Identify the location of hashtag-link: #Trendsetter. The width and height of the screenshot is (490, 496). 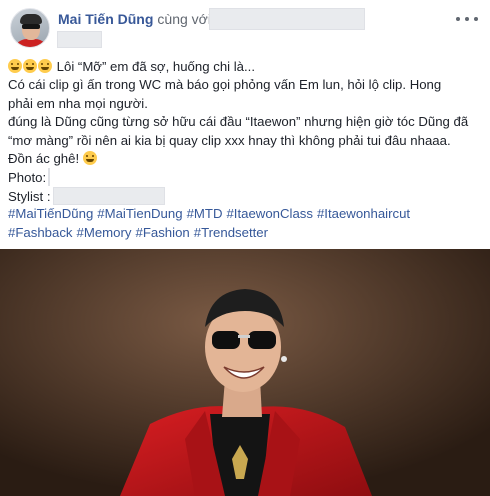
(231, 232).